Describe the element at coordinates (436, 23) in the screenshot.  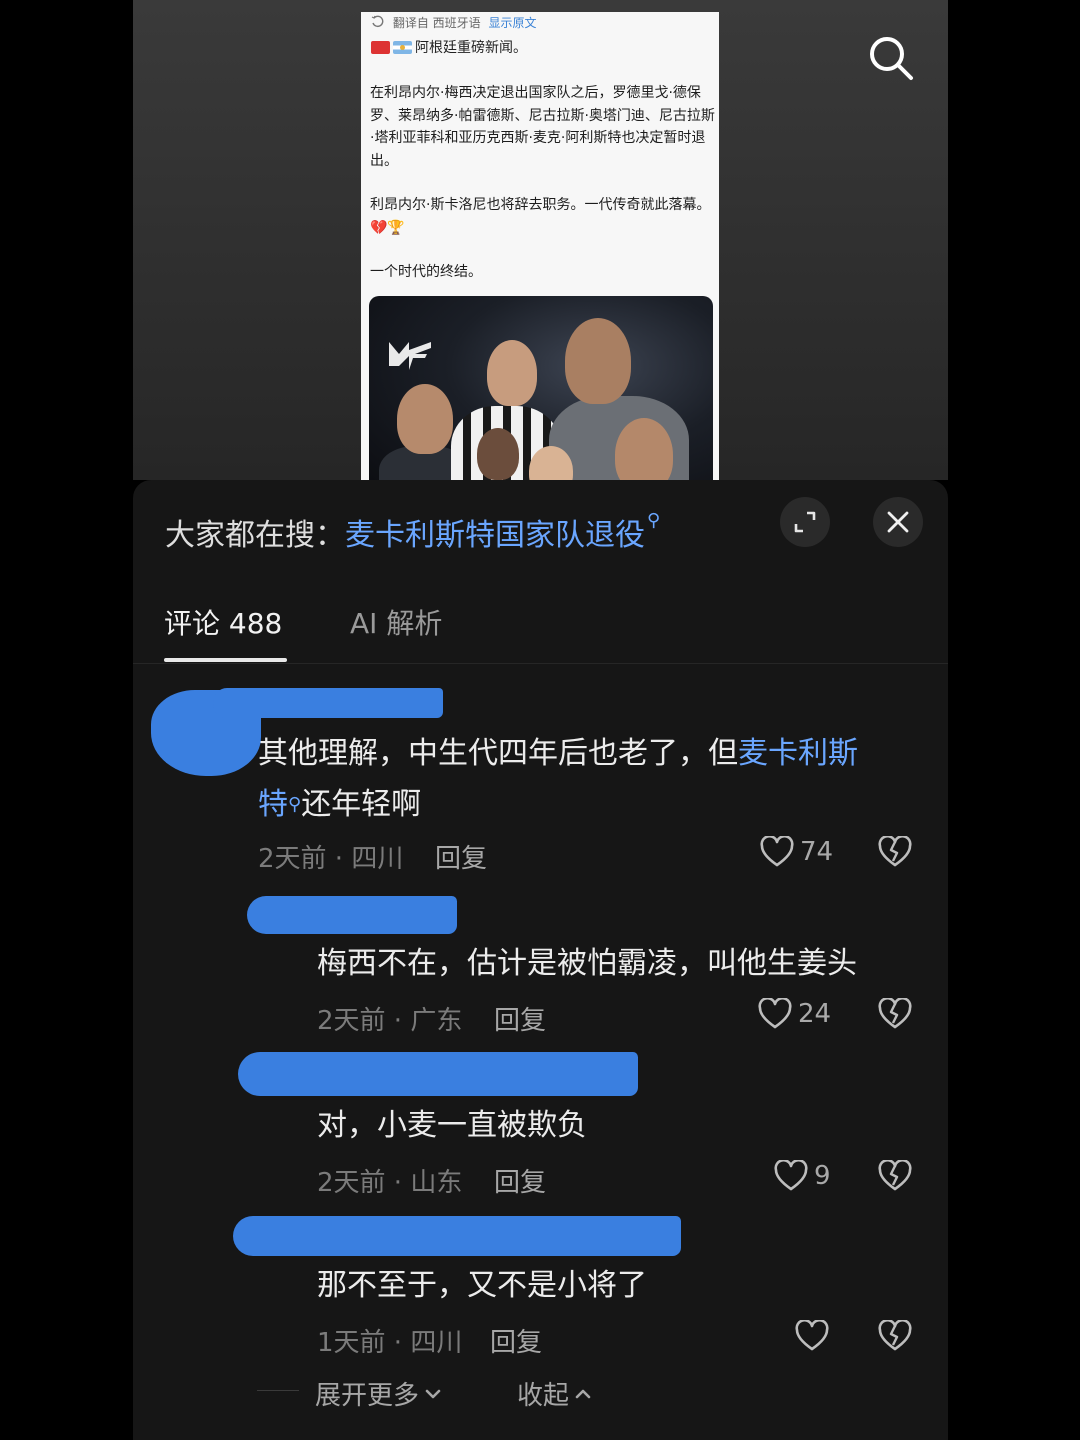
I see `translate-label: 翻译自 西班牙语` at that location.